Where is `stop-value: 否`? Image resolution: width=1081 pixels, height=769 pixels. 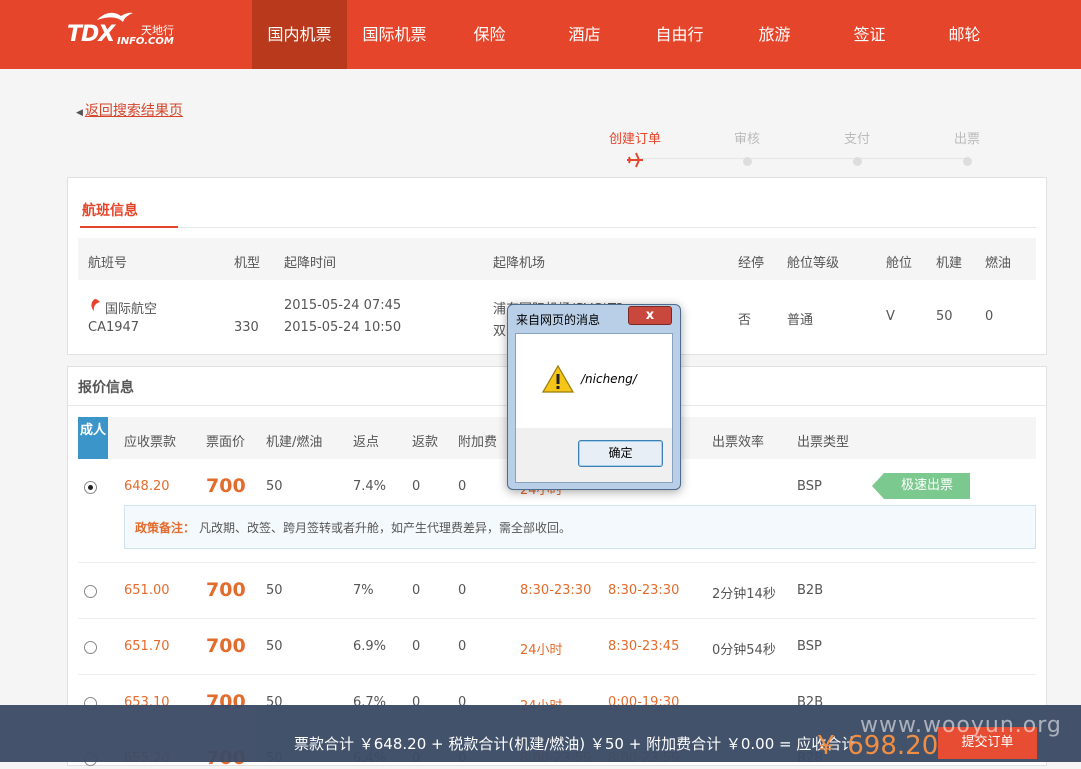
stop-value: 否 is located at coordinates (745, 320).